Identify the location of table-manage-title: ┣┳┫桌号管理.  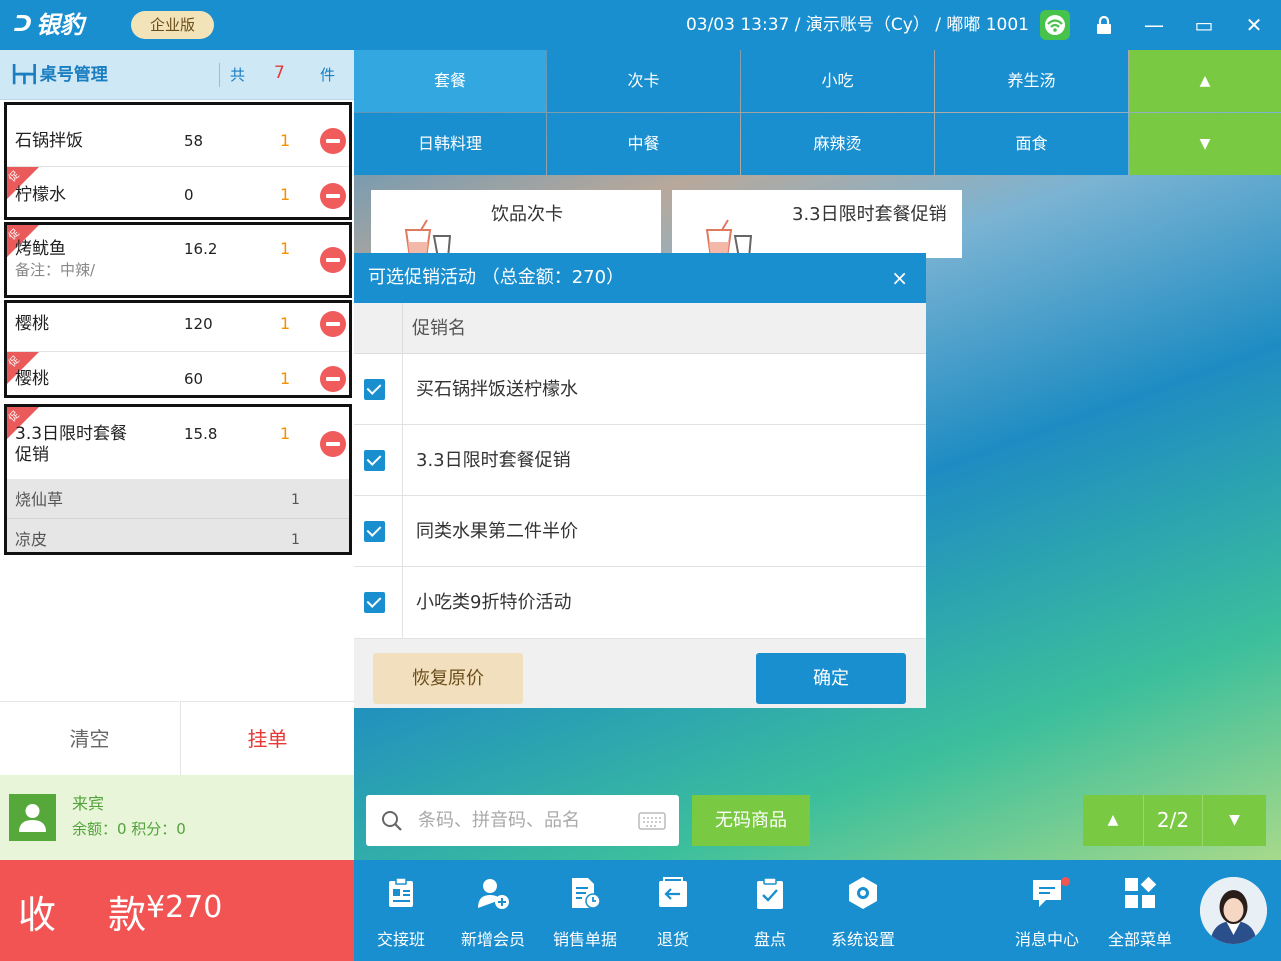
(58, 75).